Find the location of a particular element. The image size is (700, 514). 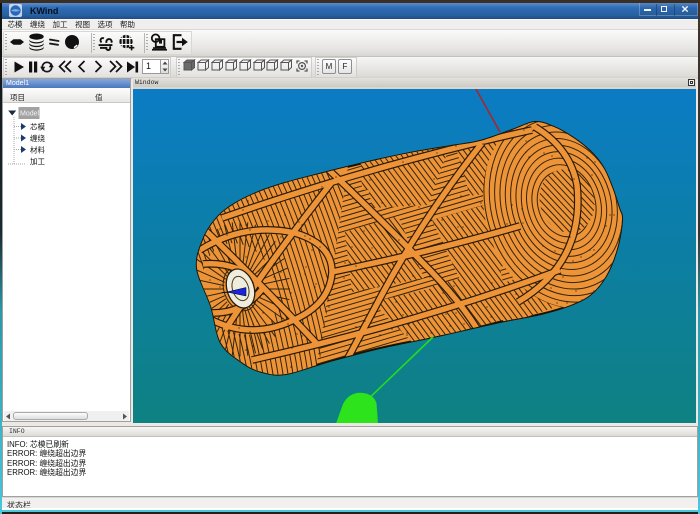

svg-text: Model is located at coordinates (30, 114).